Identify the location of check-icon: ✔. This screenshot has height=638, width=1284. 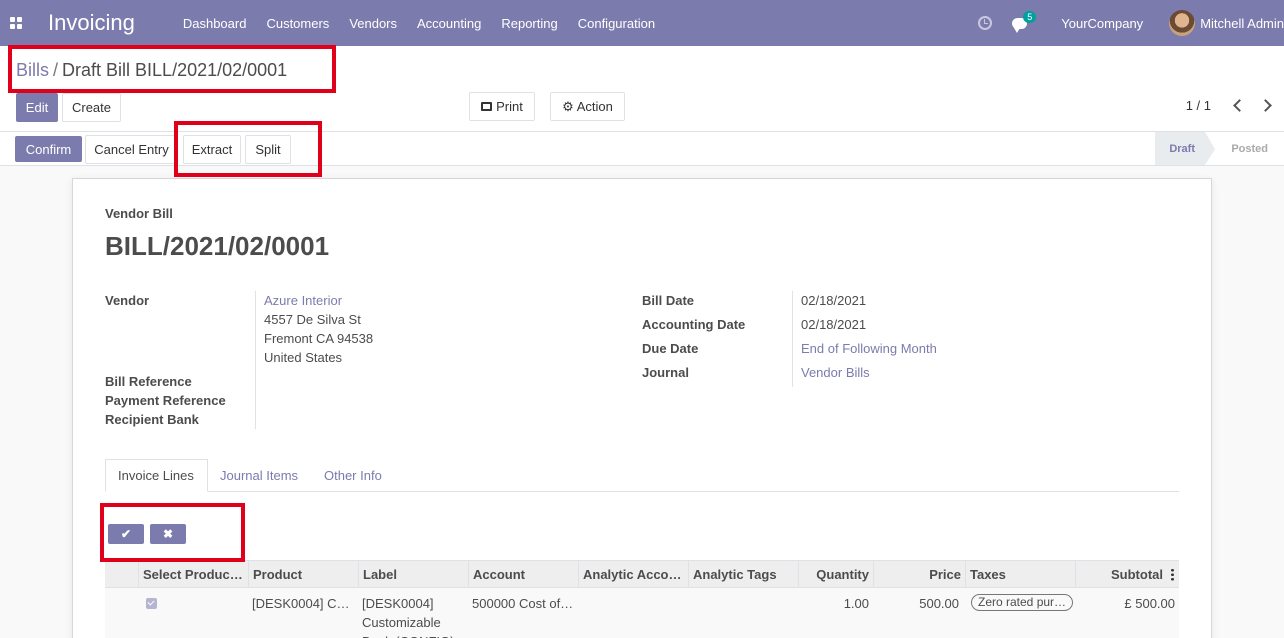
(126, 534).